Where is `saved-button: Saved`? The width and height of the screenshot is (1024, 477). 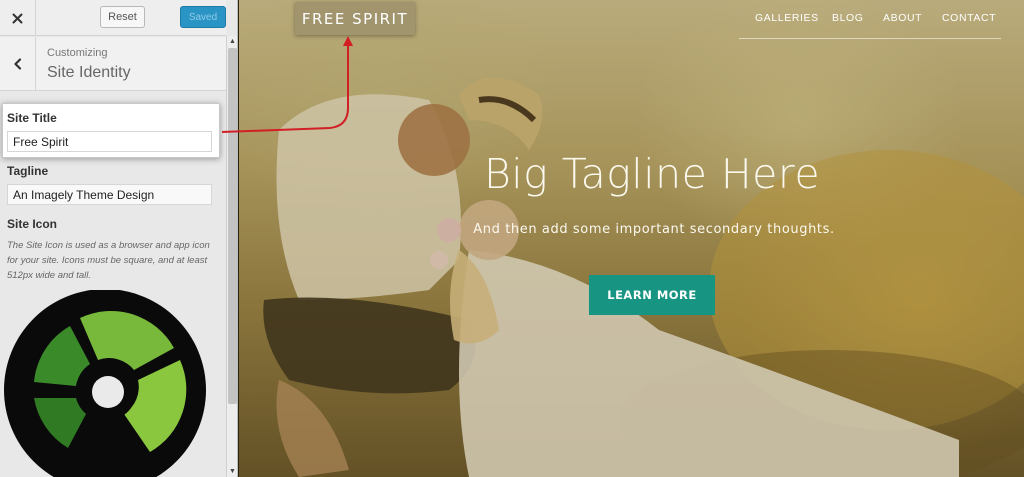 saved-button: Saved is located at coordinates (203, 17).